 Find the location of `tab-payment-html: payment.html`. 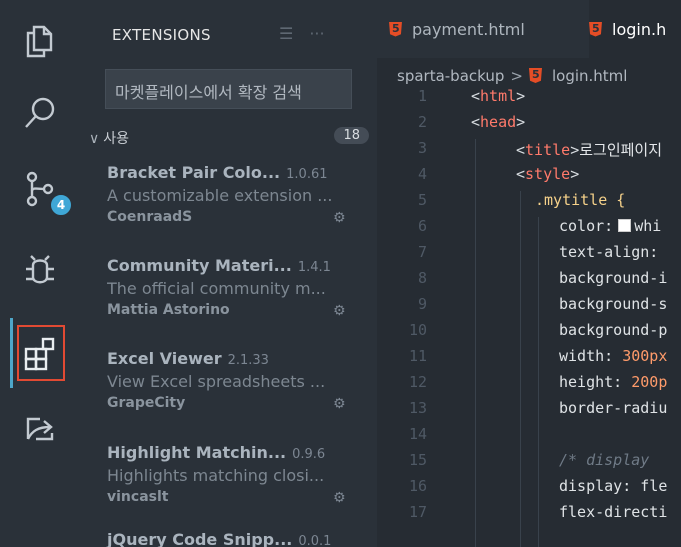

tab-payment-html: payment.html is located at coordinates (457, 29).